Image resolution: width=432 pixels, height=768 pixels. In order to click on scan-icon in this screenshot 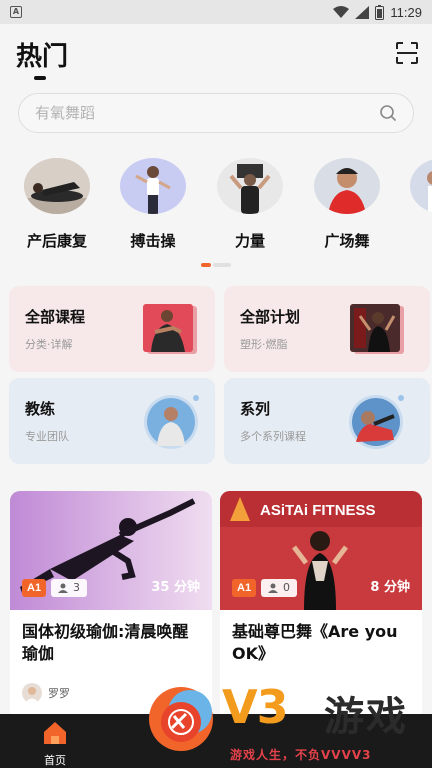, I will do `click(407, 53)`.